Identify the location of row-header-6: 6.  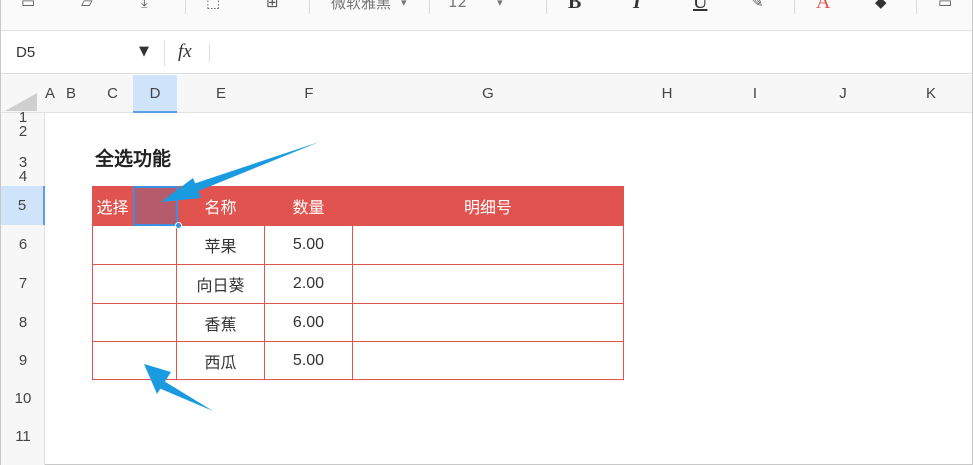
(23, 244).